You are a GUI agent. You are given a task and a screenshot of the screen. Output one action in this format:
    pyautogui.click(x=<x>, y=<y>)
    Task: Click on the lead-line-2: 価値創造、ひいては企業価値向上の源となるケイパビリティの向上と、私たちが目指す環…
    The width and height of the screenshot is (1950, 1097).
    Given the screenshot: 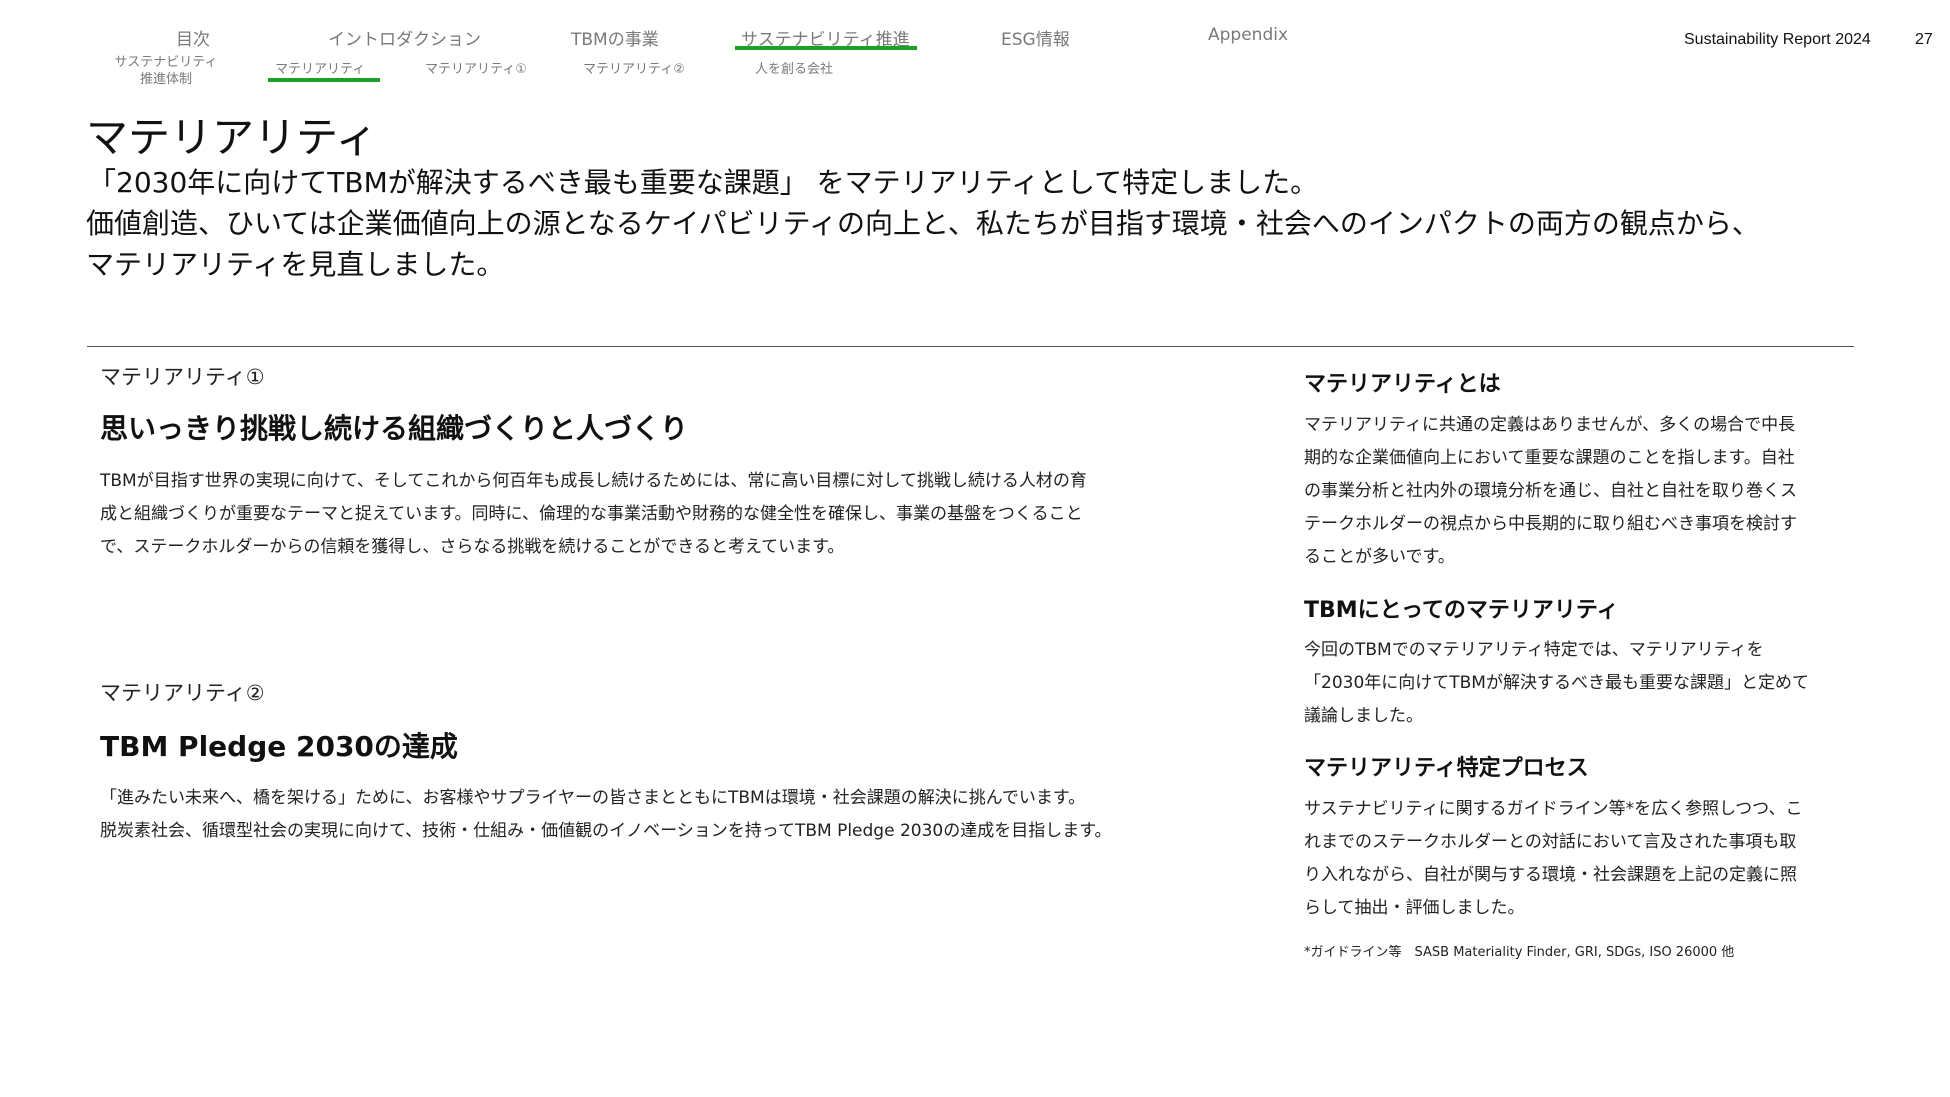 What is the action you would take?
    pyautogui.click(x=923, y=223)
    